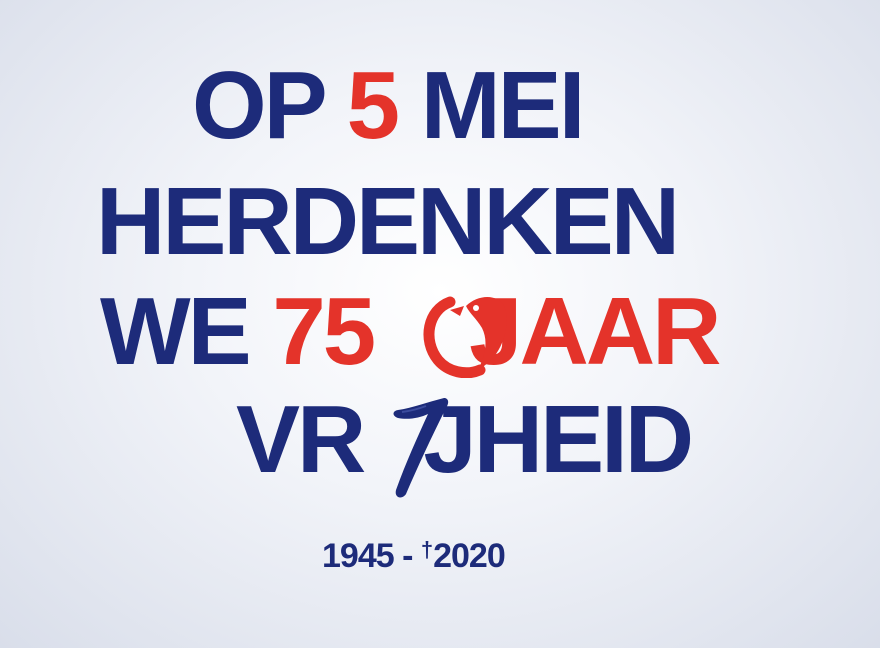 This screenshot has width=880, height=648. Describe the element at coordinates (410, 332) in the screenshot. I see `headline-line-3: WE 75 JAAR` at that location.